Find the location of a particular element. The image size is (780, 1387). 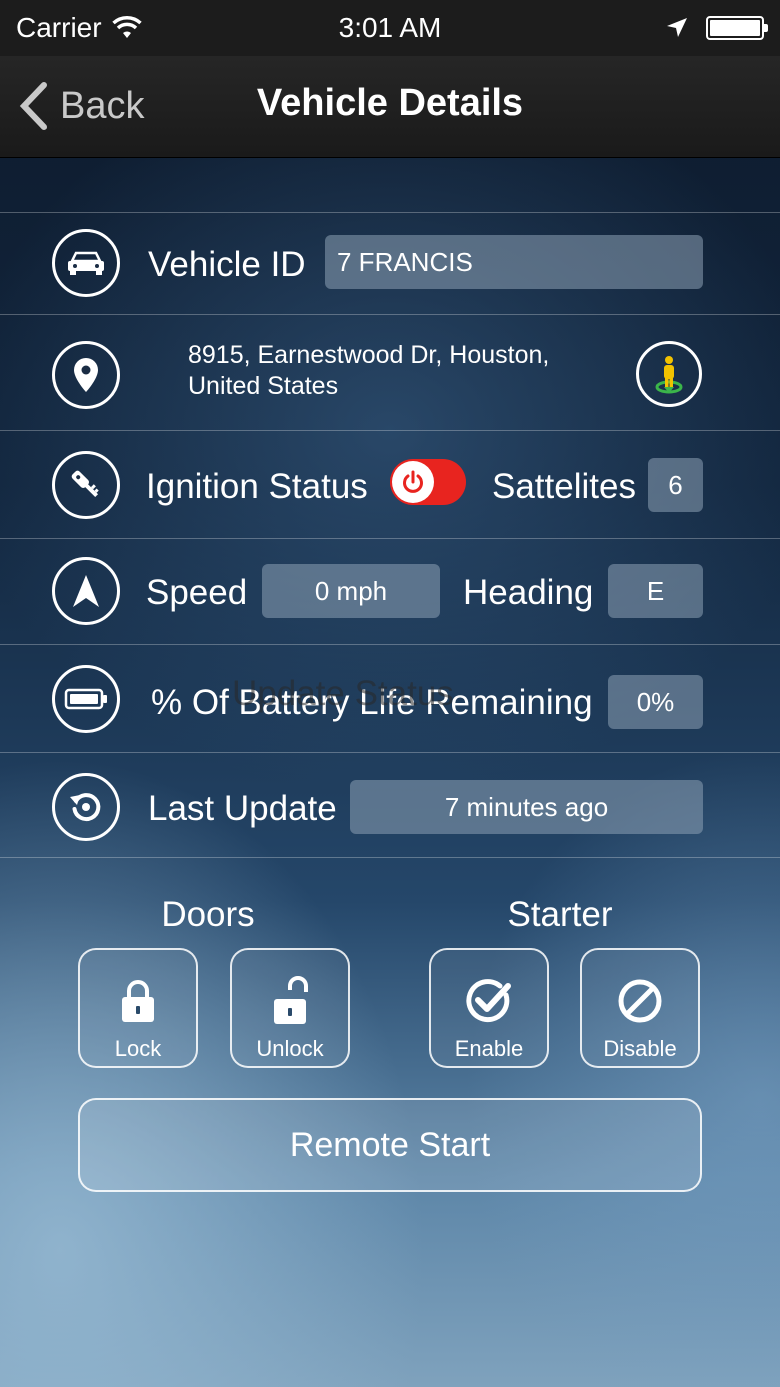

compass-arrow-icon is located at coordinates (86, 591).